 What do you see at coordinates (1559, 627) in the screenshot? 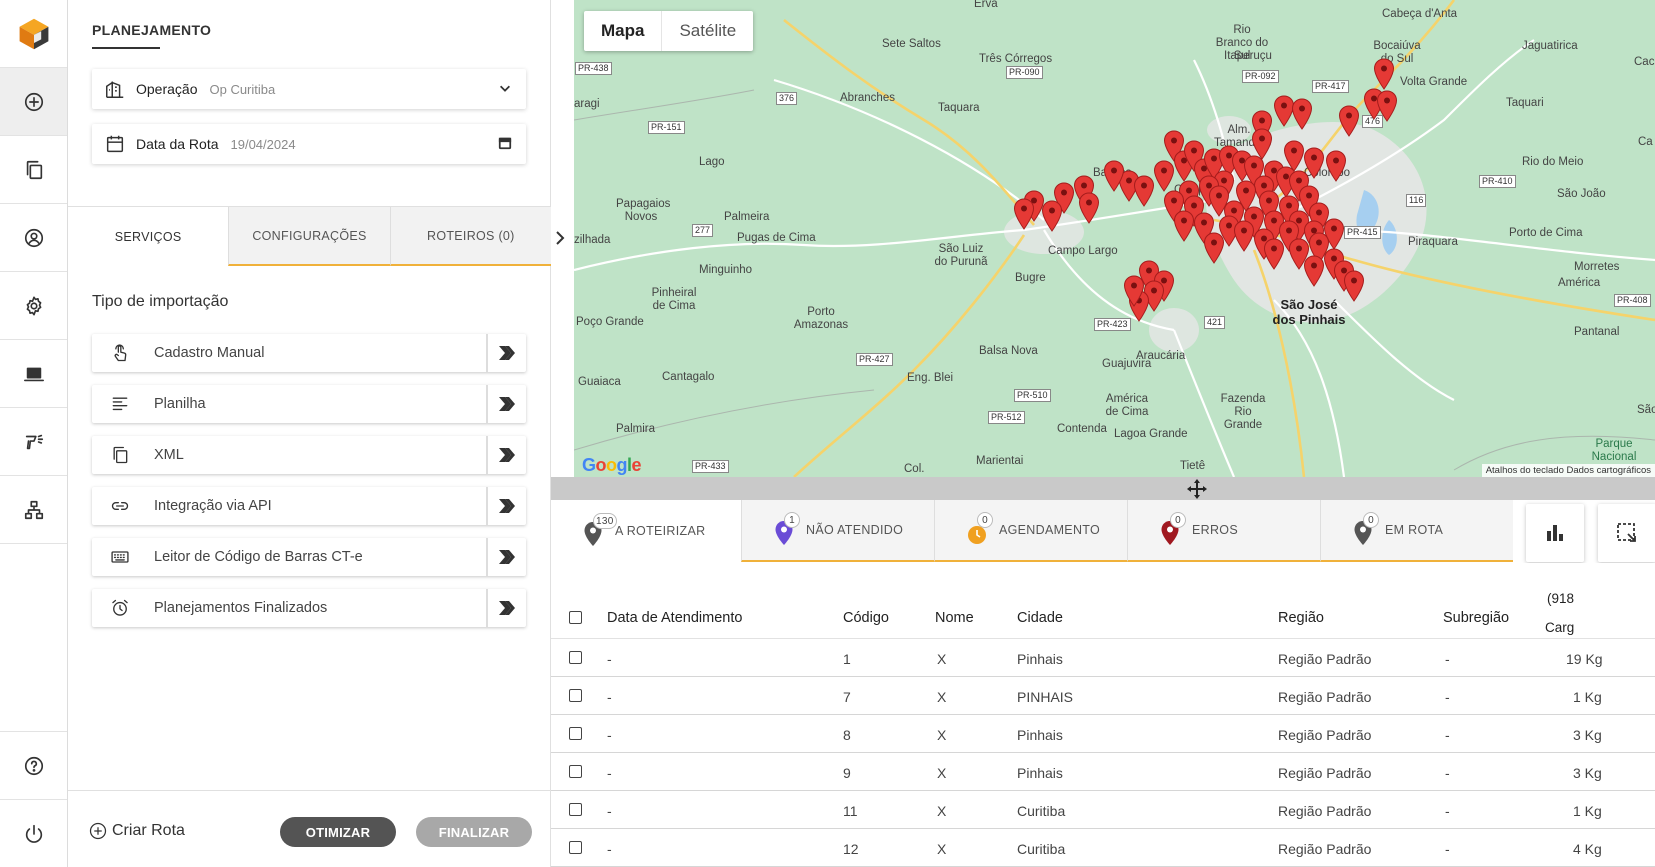
I see `col-carga: Carg` at bounding box center [1559, 627].